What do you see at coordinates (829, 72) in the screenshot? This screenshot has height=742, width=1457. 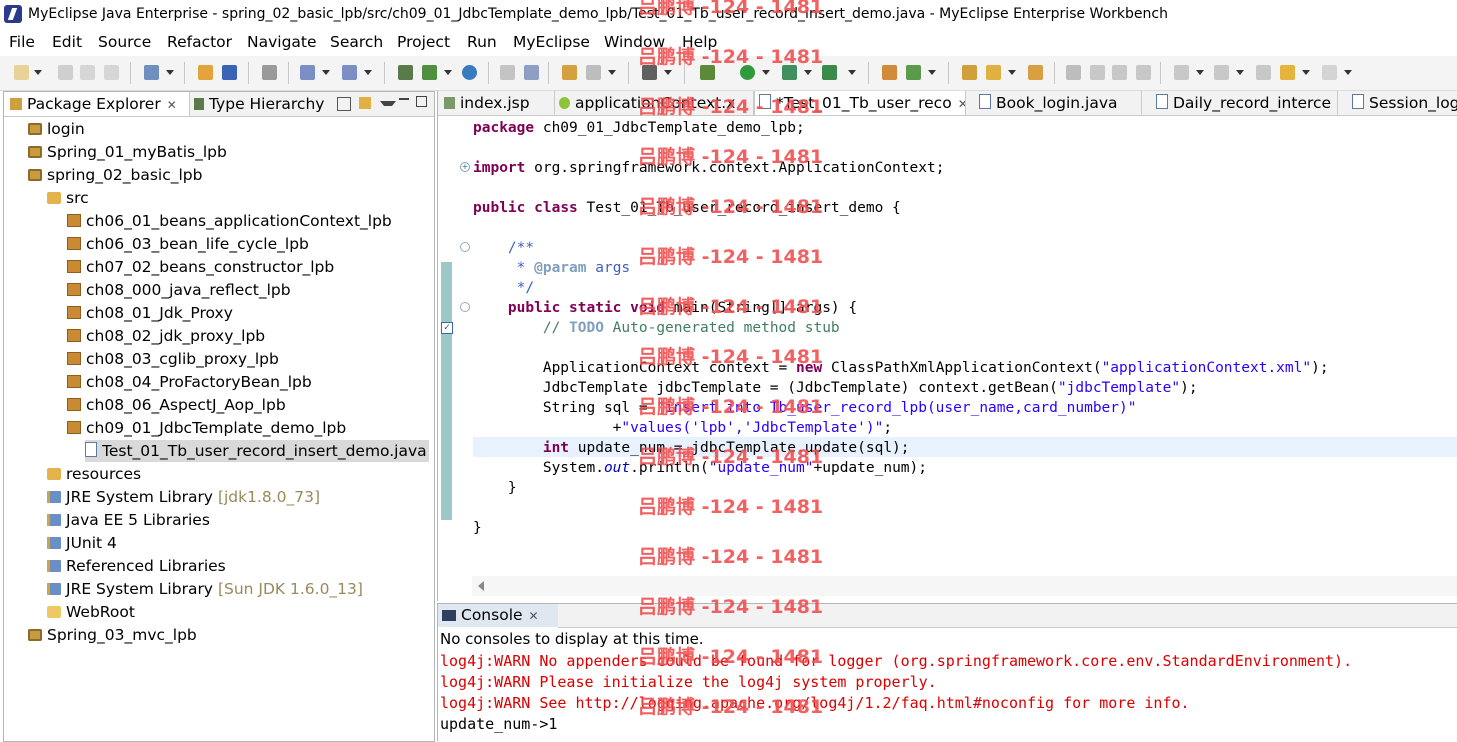 I see `coverage-icon` at bounding box center [829, 72].